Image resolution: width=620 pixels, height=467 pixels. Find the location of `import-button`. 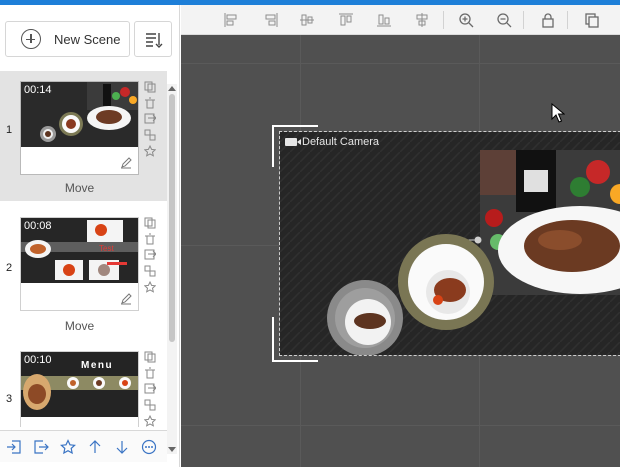

import-button is located at coordinates (13, 446).